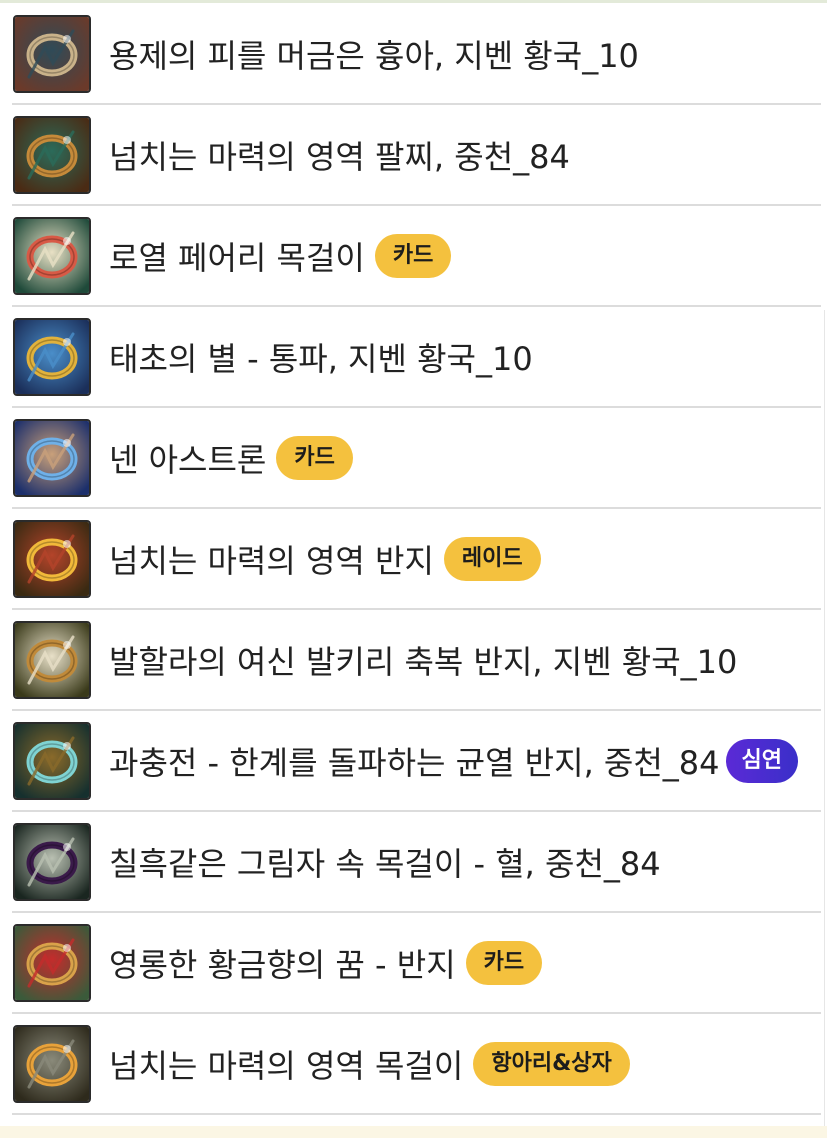 The height and width of the screenshot is (1138, 827). Describe the element at coordinates (385, 863) in the screenshot. I see `item-name: 칠흑같은 그림자 속 목걸이 - 혈, 중천_84` at that location.